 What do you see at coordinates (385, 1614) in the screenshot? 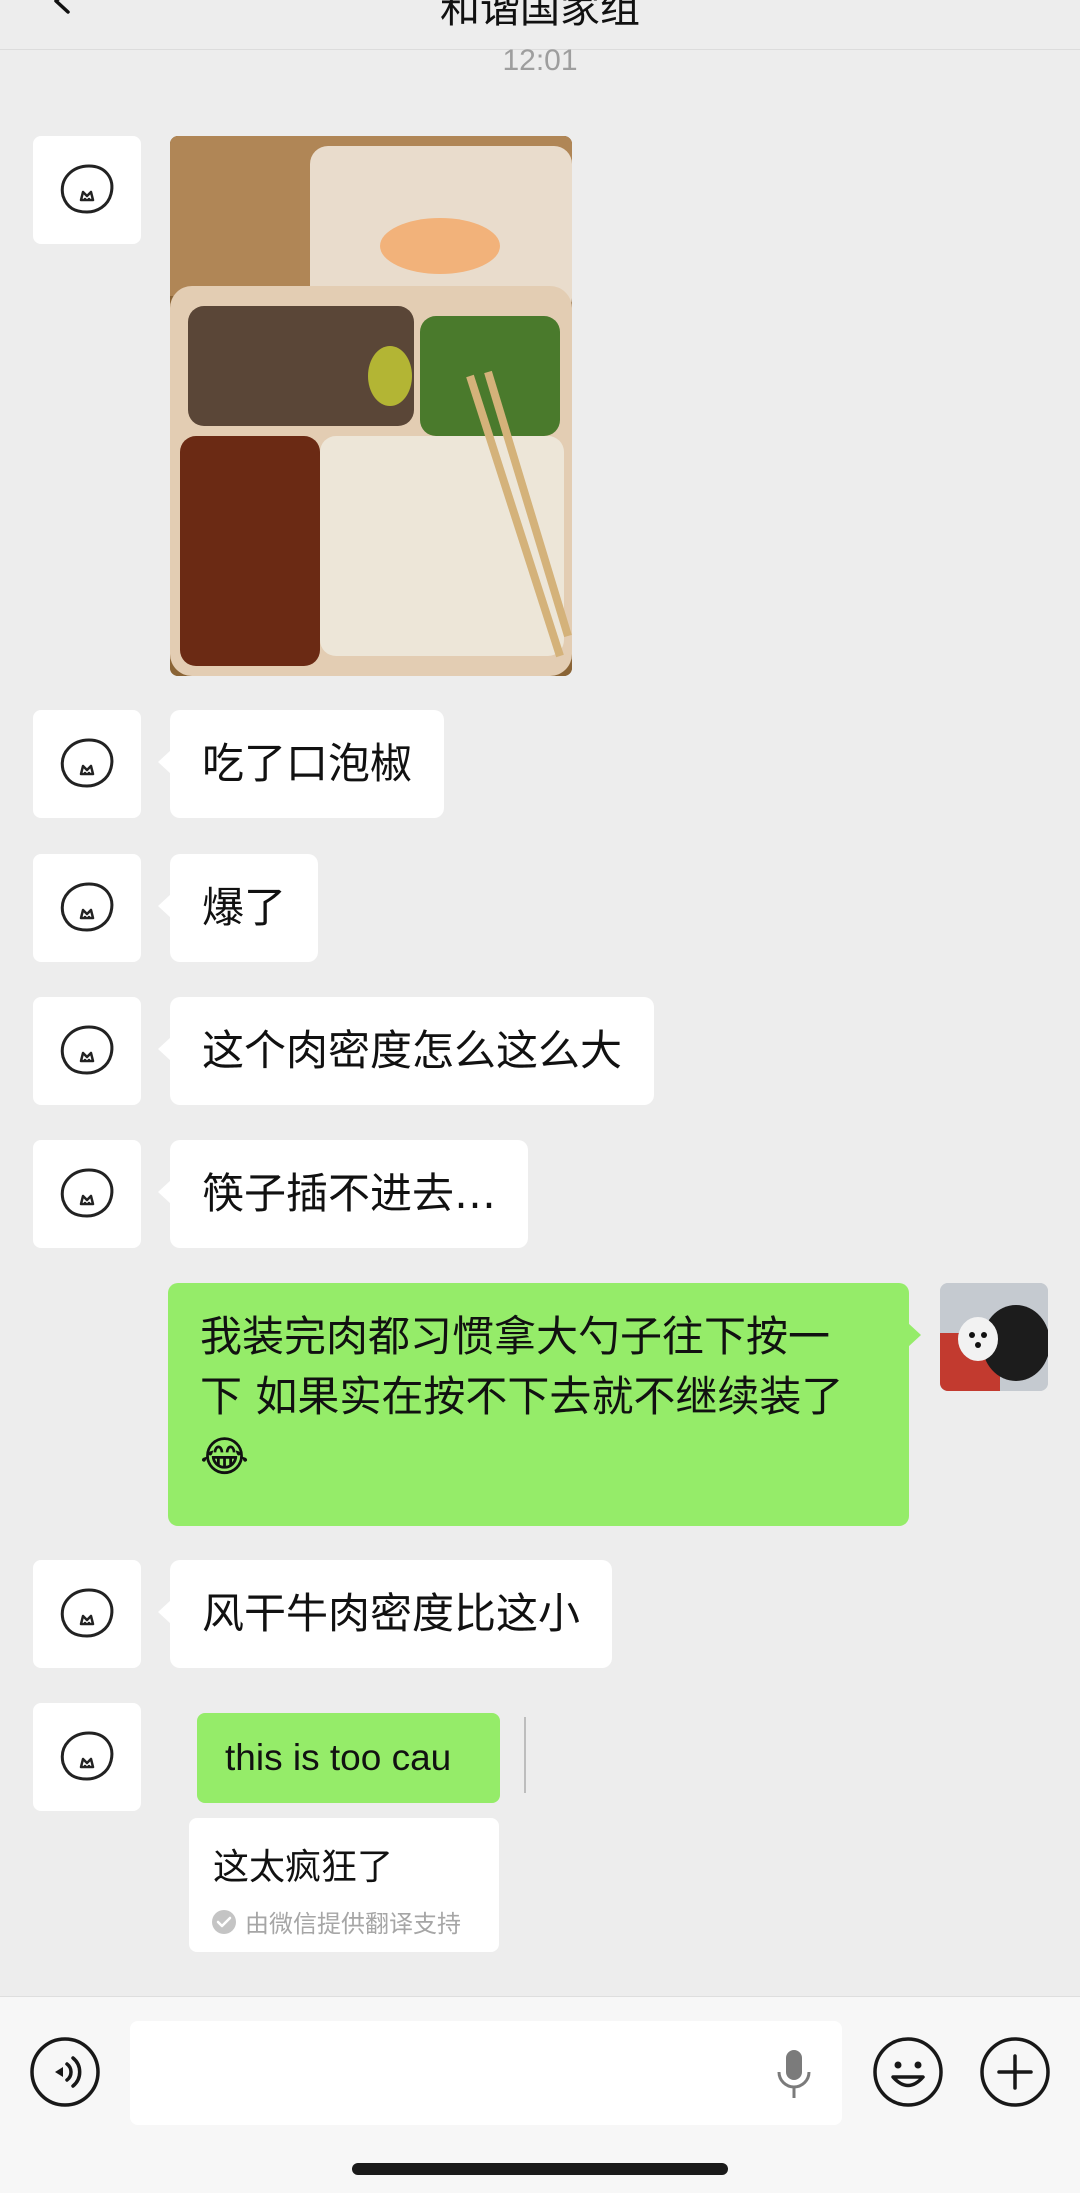
I see `message-bubble: 风干牛肉密度比这小` at bounding box center [385, 1614].